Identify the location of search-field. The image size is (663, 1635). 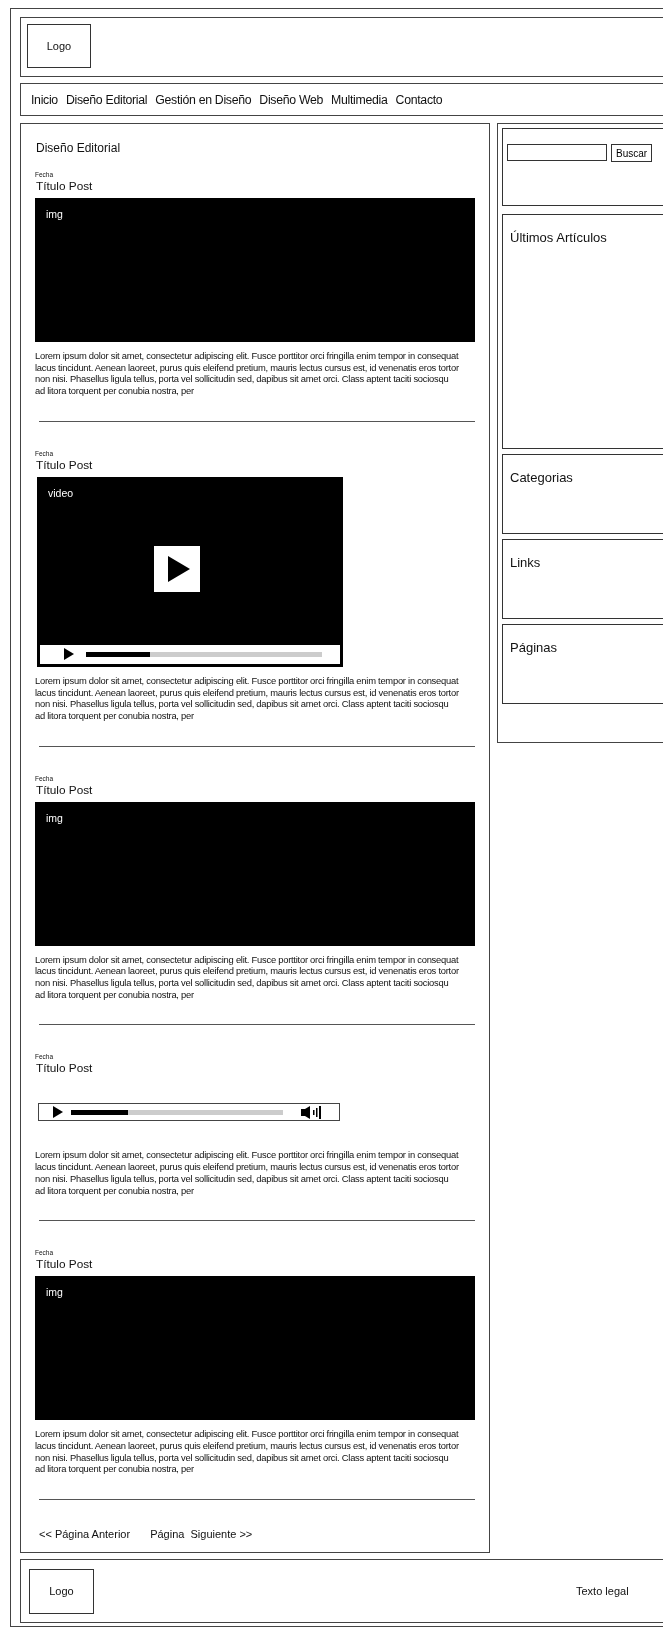
(557, 152).